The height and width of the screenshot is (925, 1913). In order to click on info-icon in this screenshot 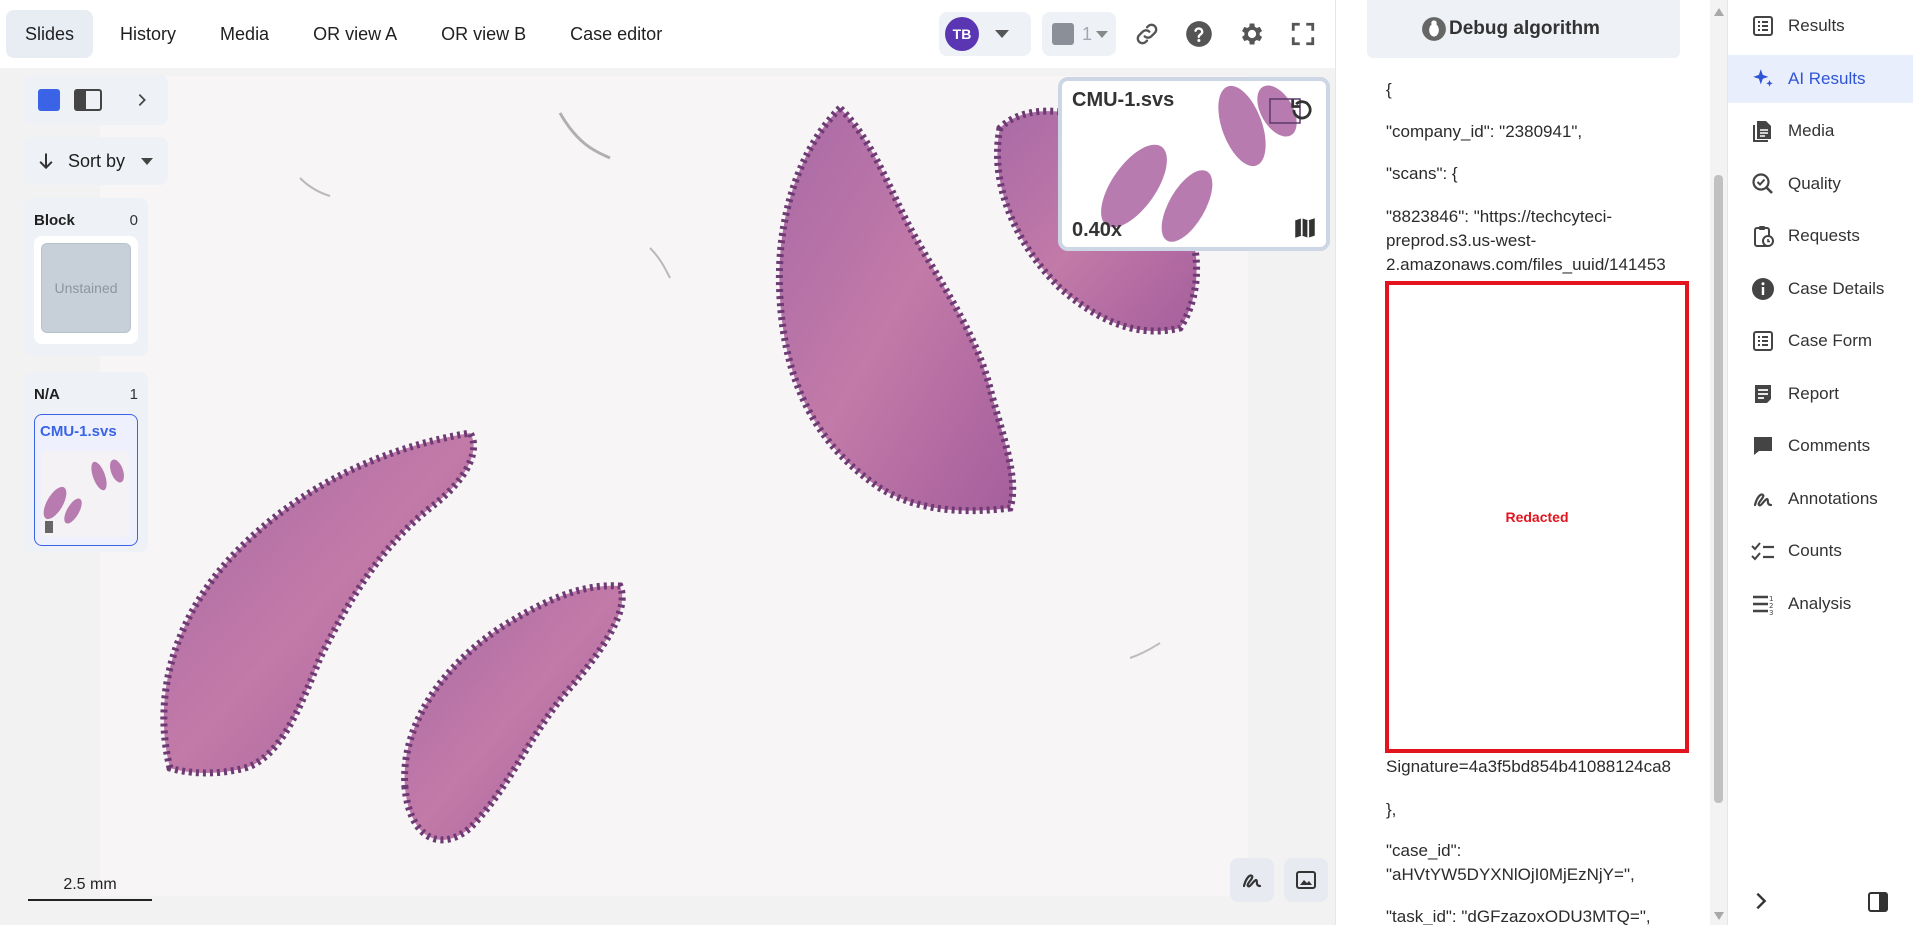, I will do `click(1763, 289)`.